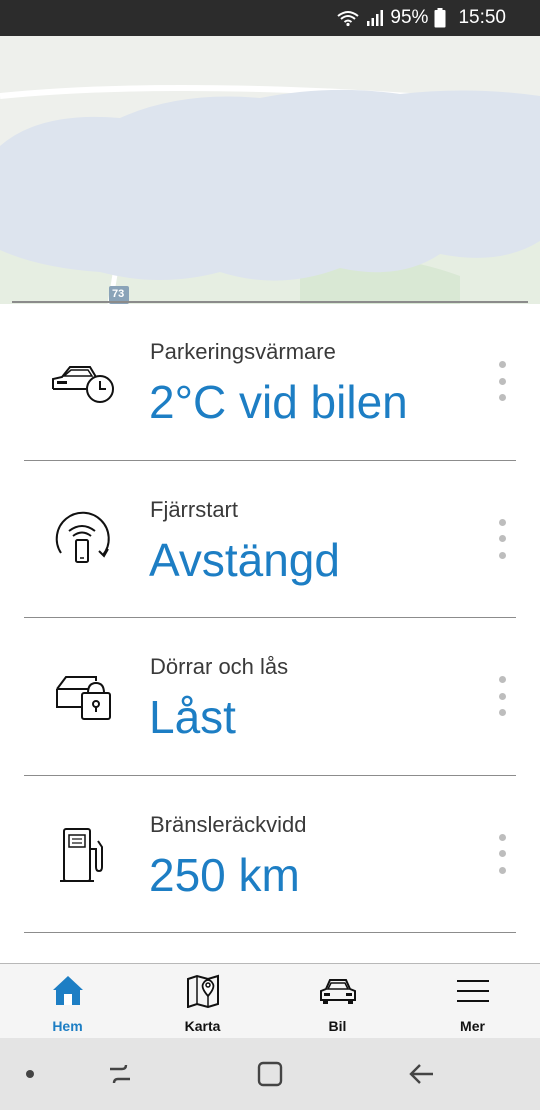 The height and width of the screenshot is (1110, 540). I want to click on system-nav-bar, so click(270, 1074).